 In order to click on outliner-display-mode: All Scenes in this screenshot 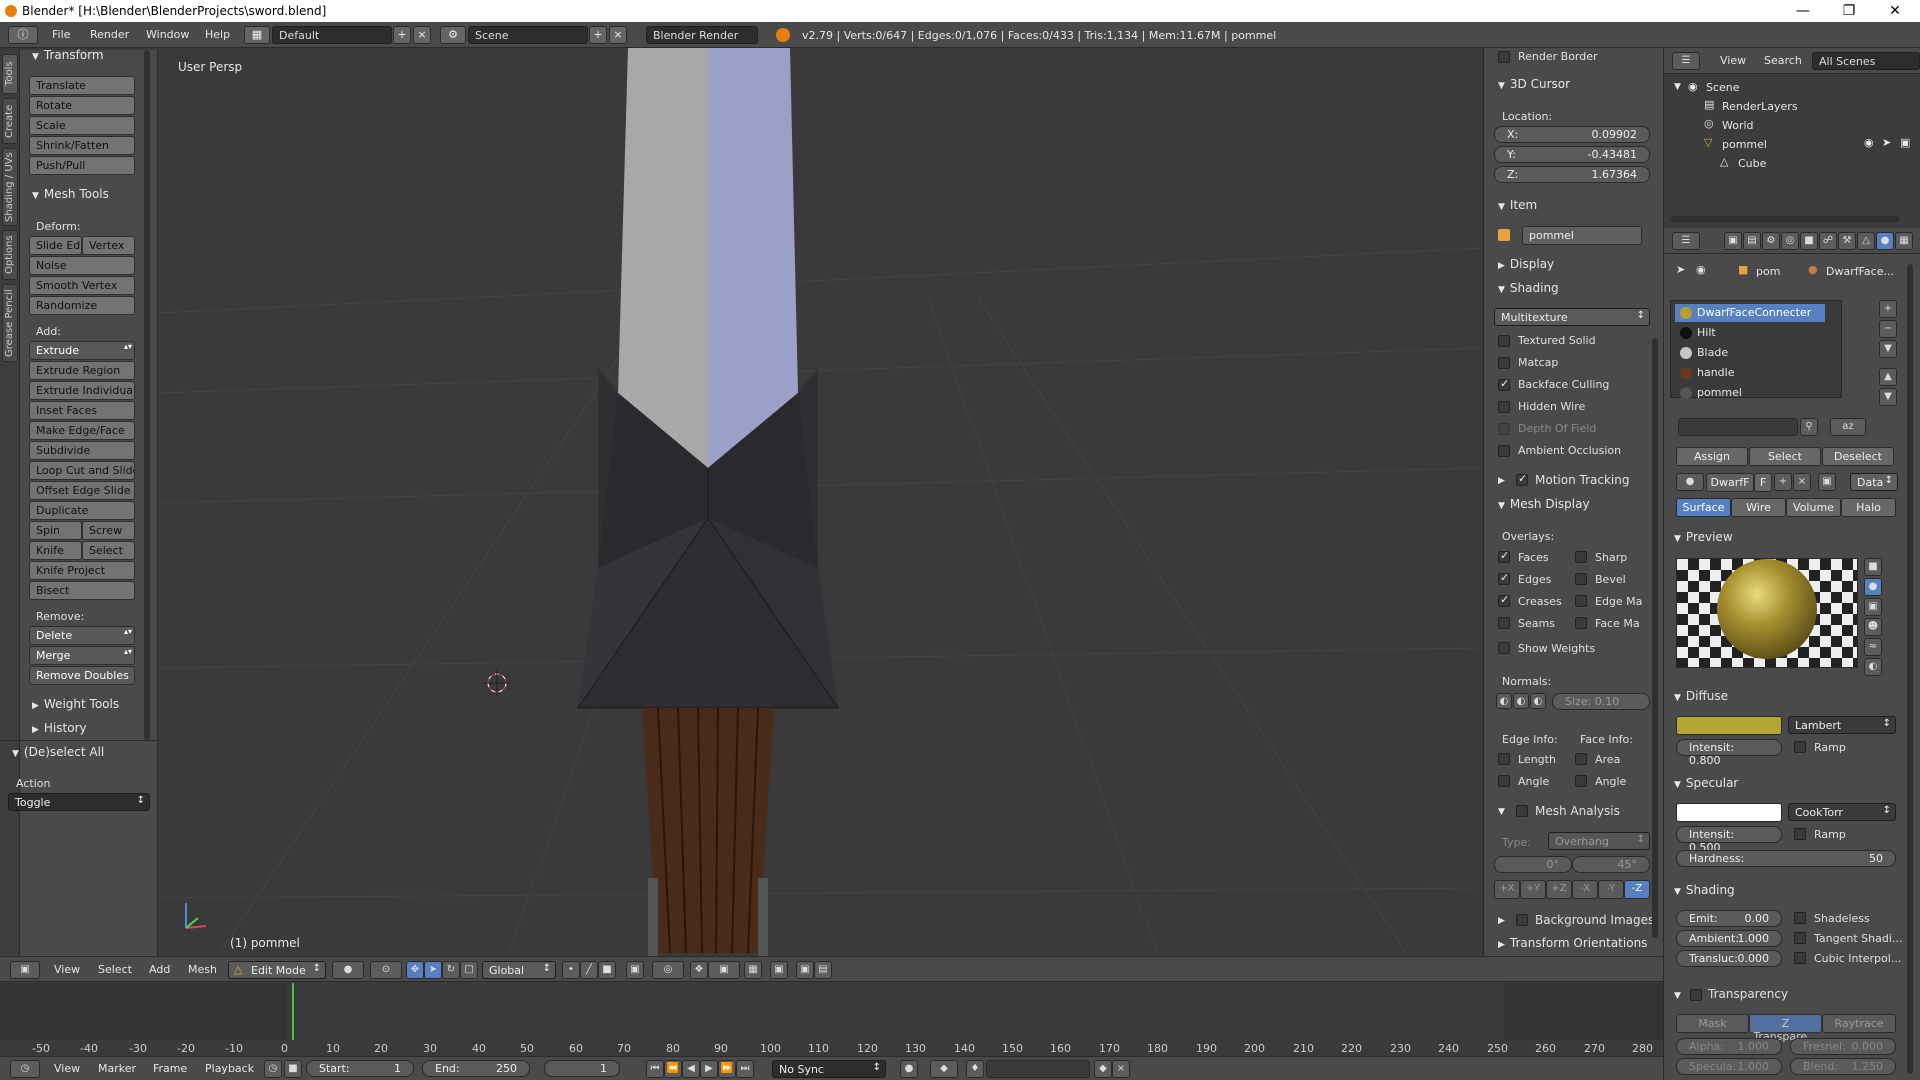, I will do `click(1866, 61)`.